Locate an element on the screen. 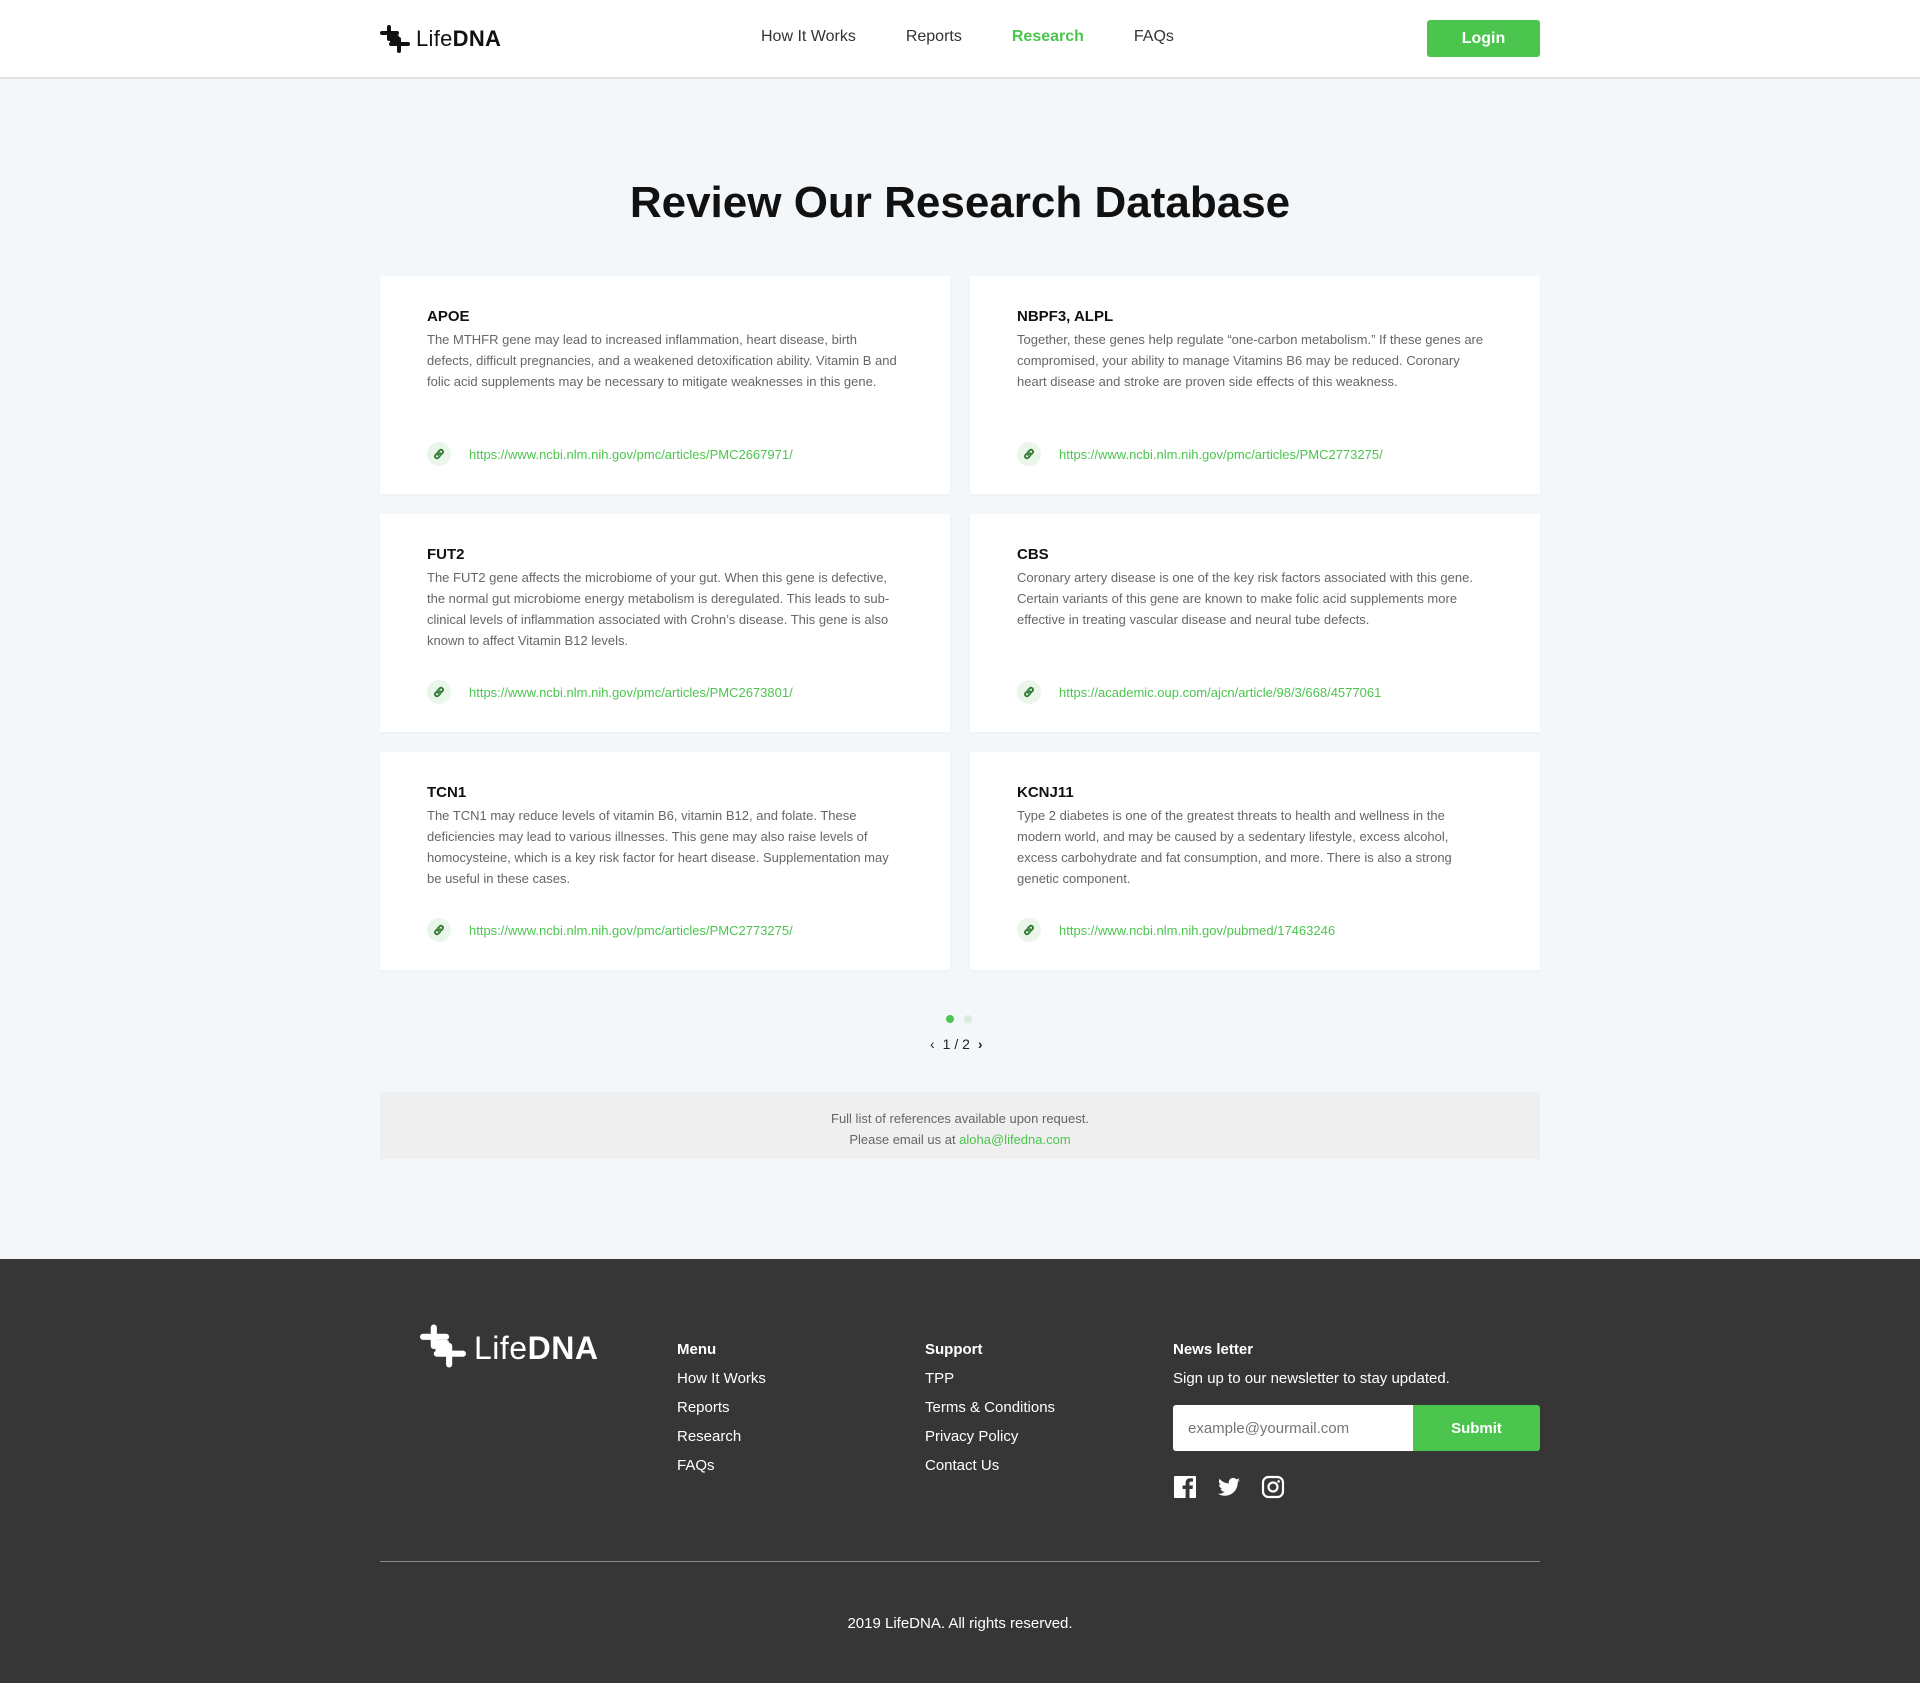 This screenshot has width=1920, height=1683. footer-divider is located at coordinates (960, 1561).